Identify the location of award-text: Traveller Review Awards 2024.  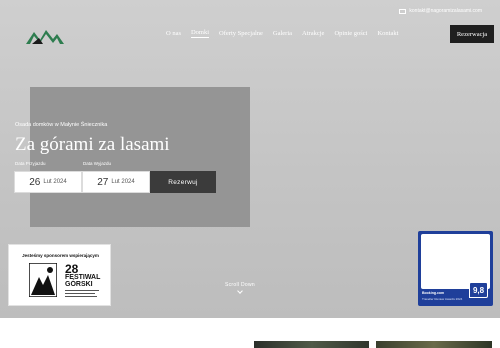
(442, 299).